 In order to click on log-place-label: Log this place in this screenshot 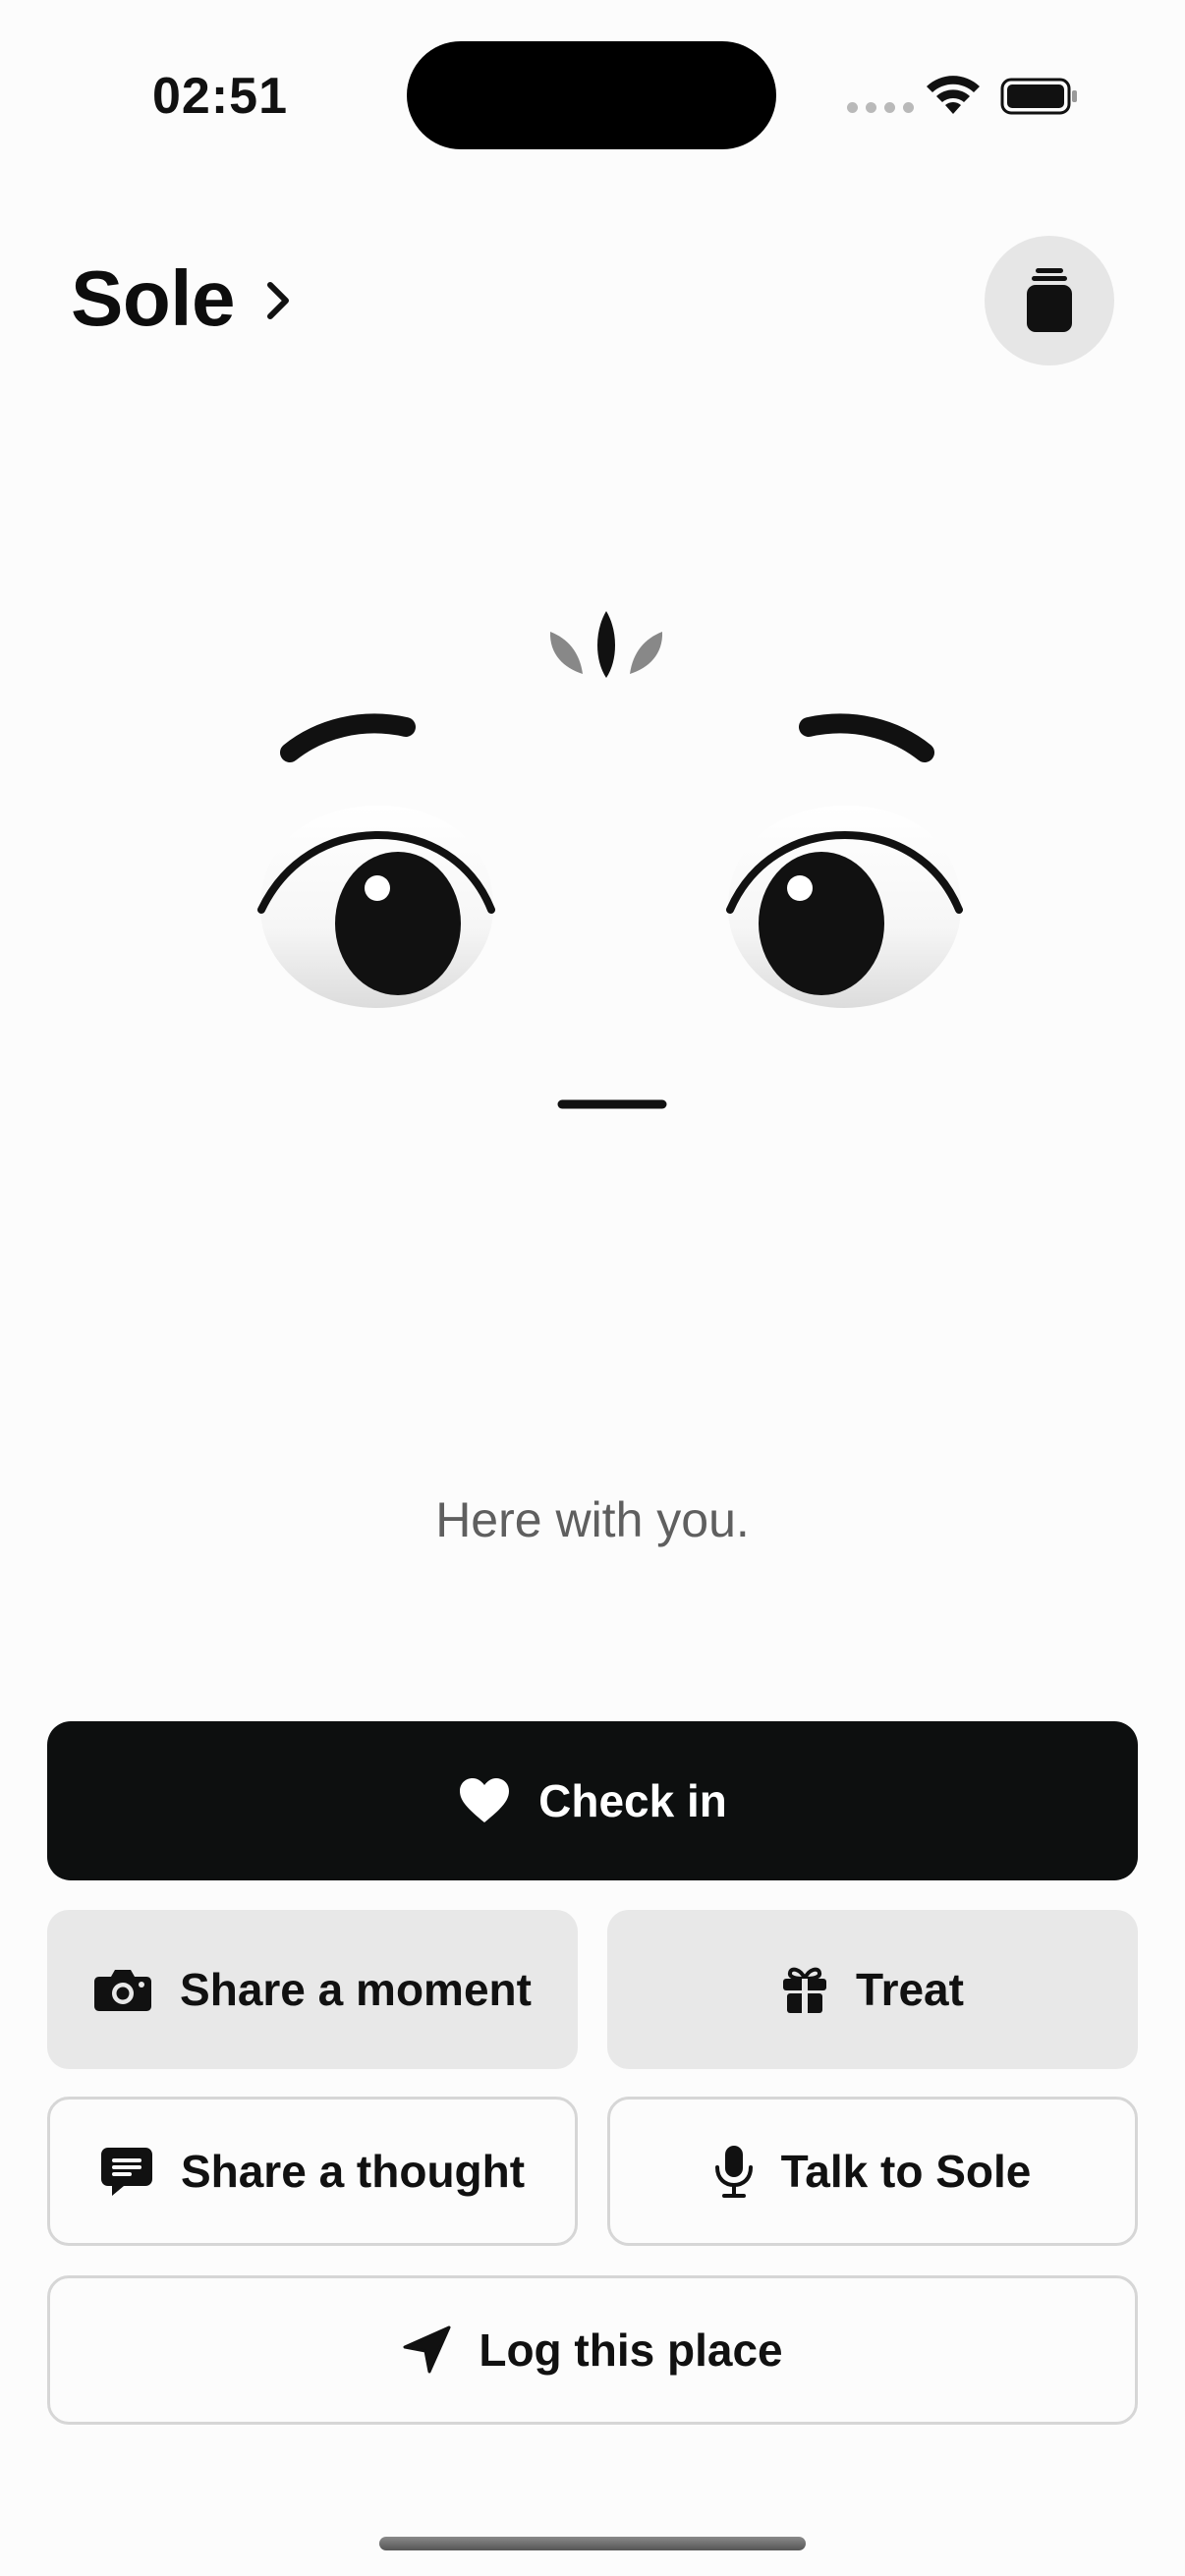, I will do `click(631, 2350)`.